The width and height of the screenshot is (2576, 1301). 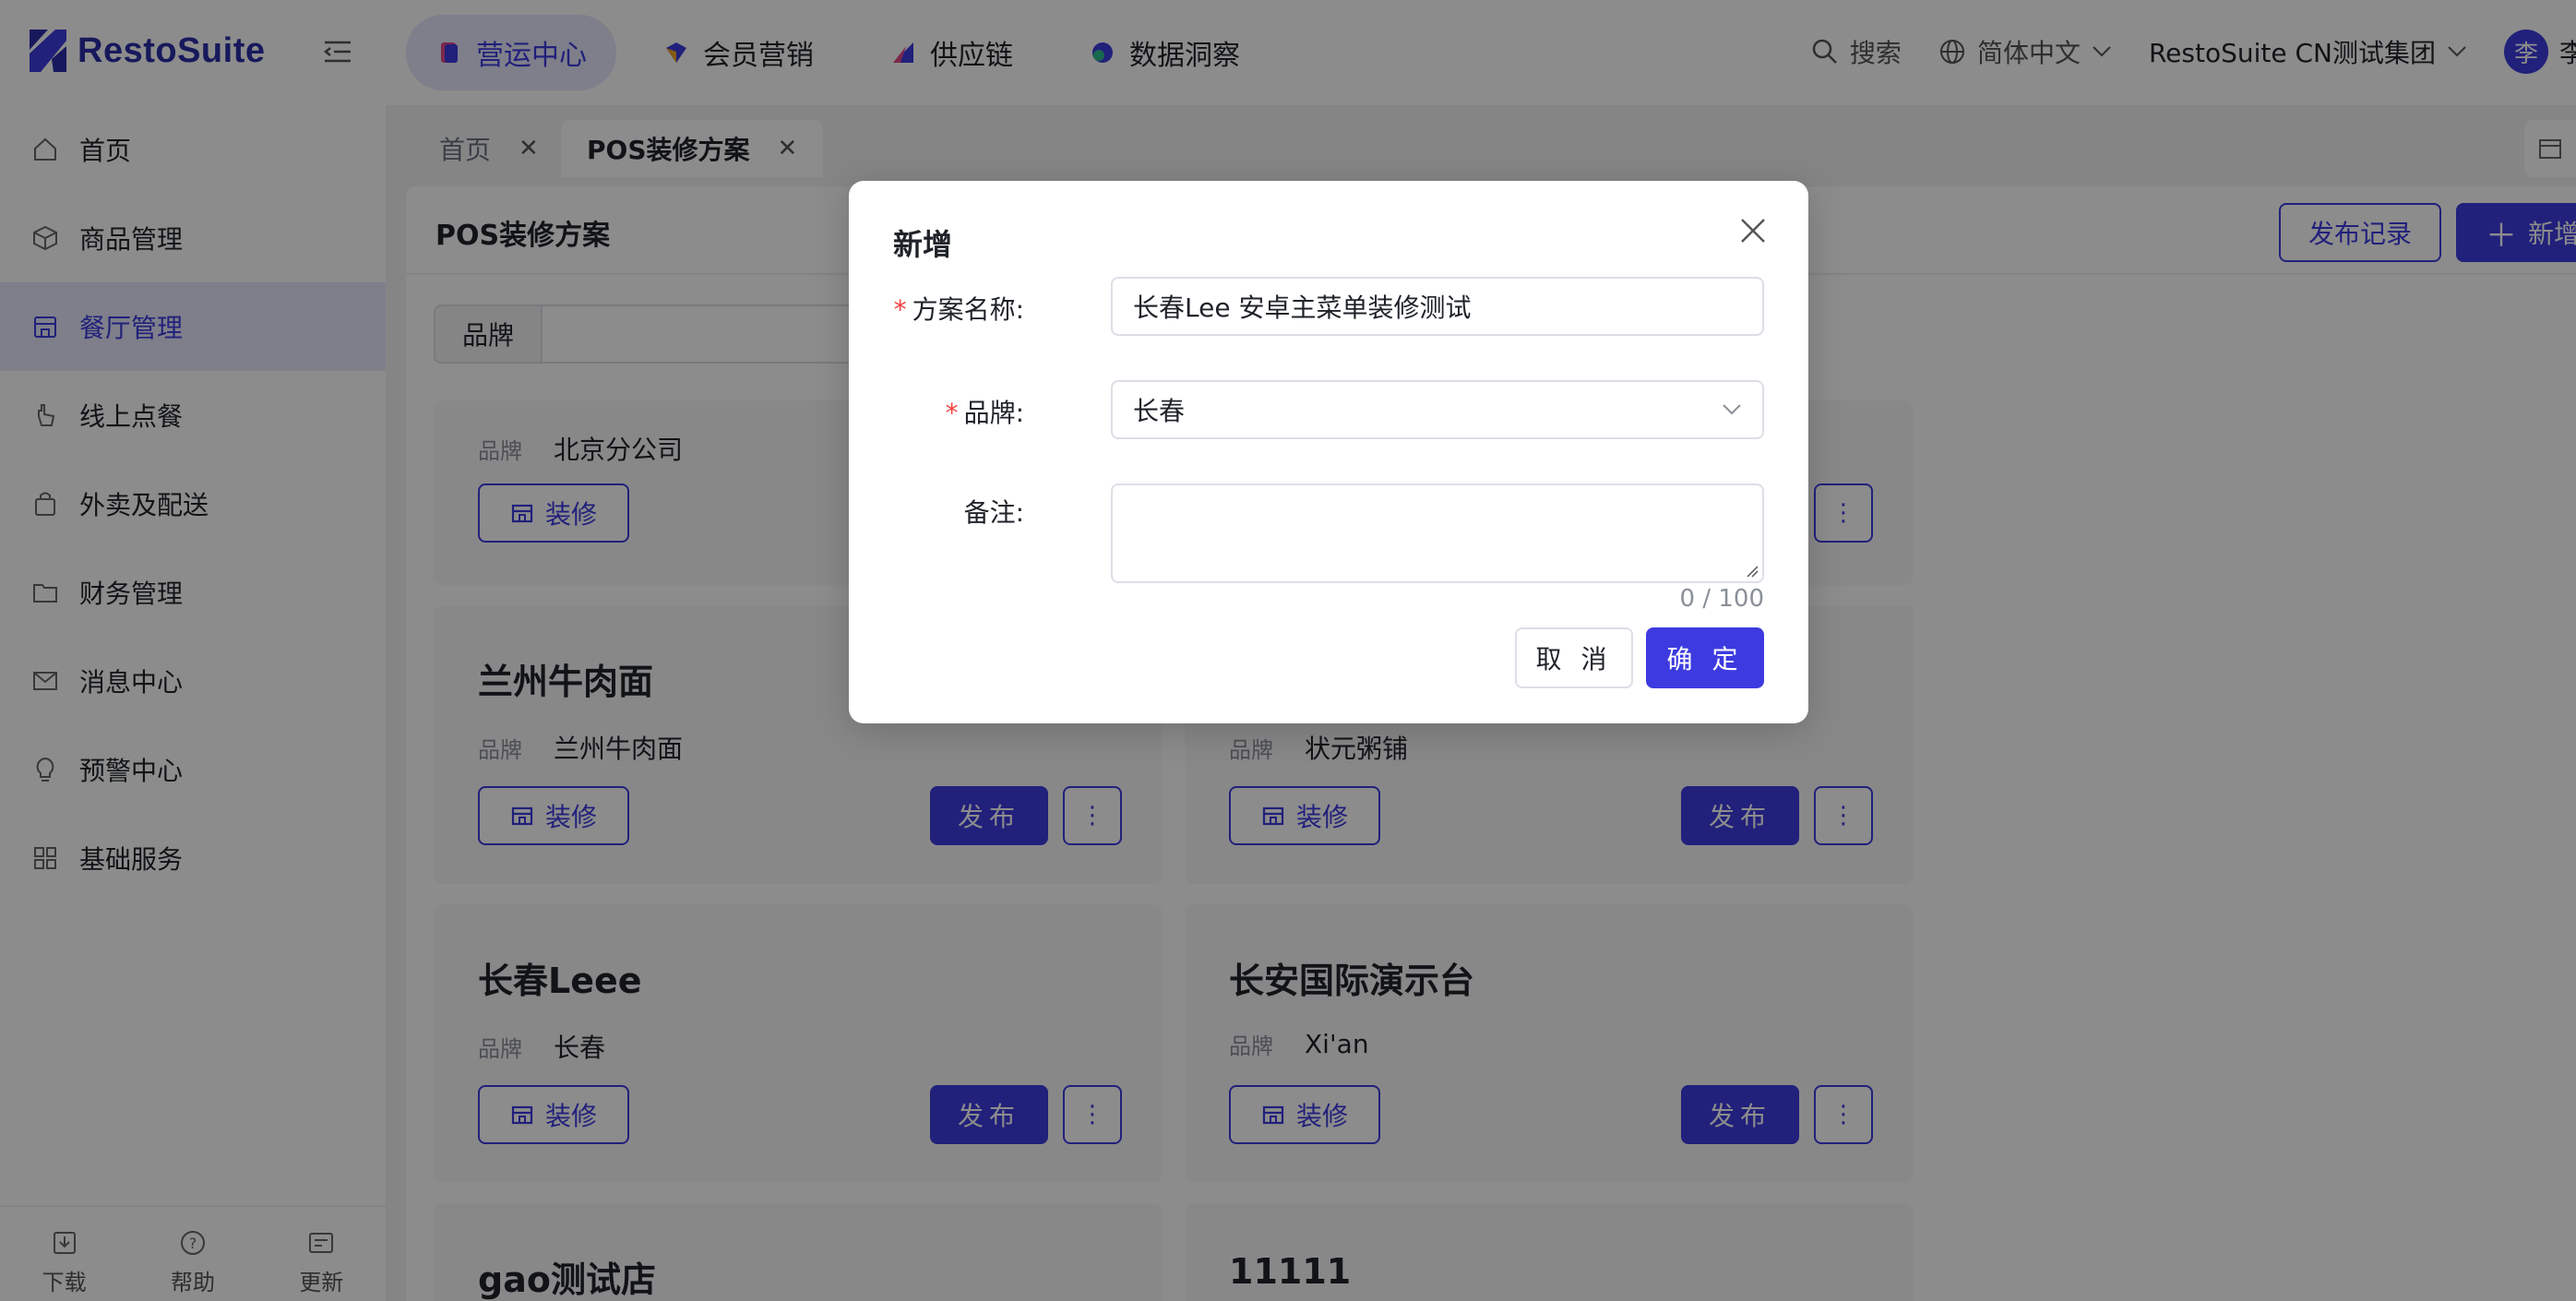 I want to click on name-label-text: 方案名称:, so click(x=968, y=309).